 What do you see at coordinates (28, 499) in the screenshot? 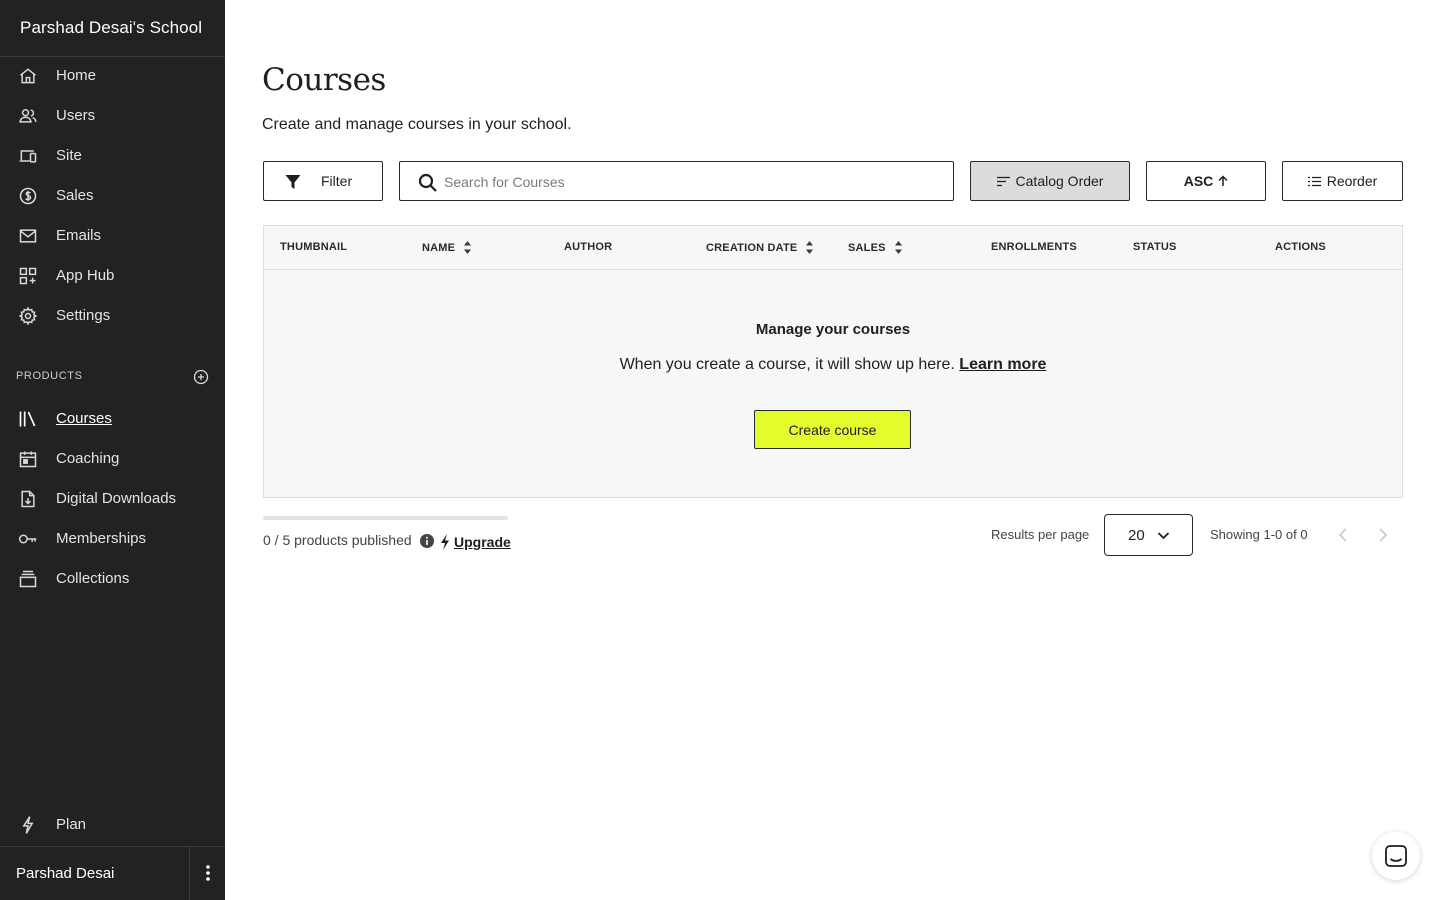
I see `download-file-icon` at bounding box center [28, 499].